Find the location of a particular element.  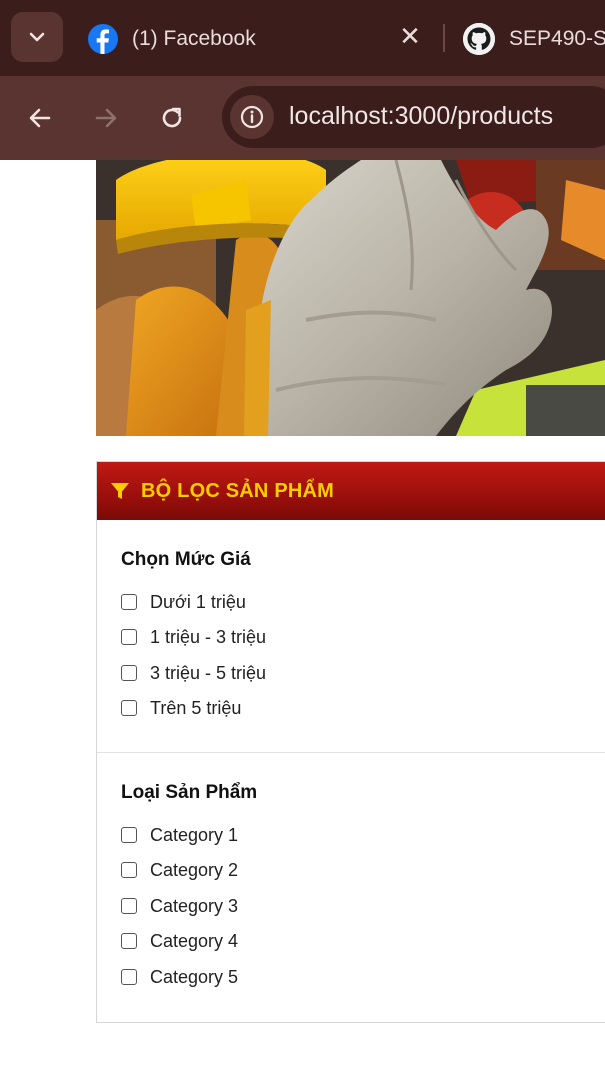

chevron-down-icon is located at coordinates (37, 37).